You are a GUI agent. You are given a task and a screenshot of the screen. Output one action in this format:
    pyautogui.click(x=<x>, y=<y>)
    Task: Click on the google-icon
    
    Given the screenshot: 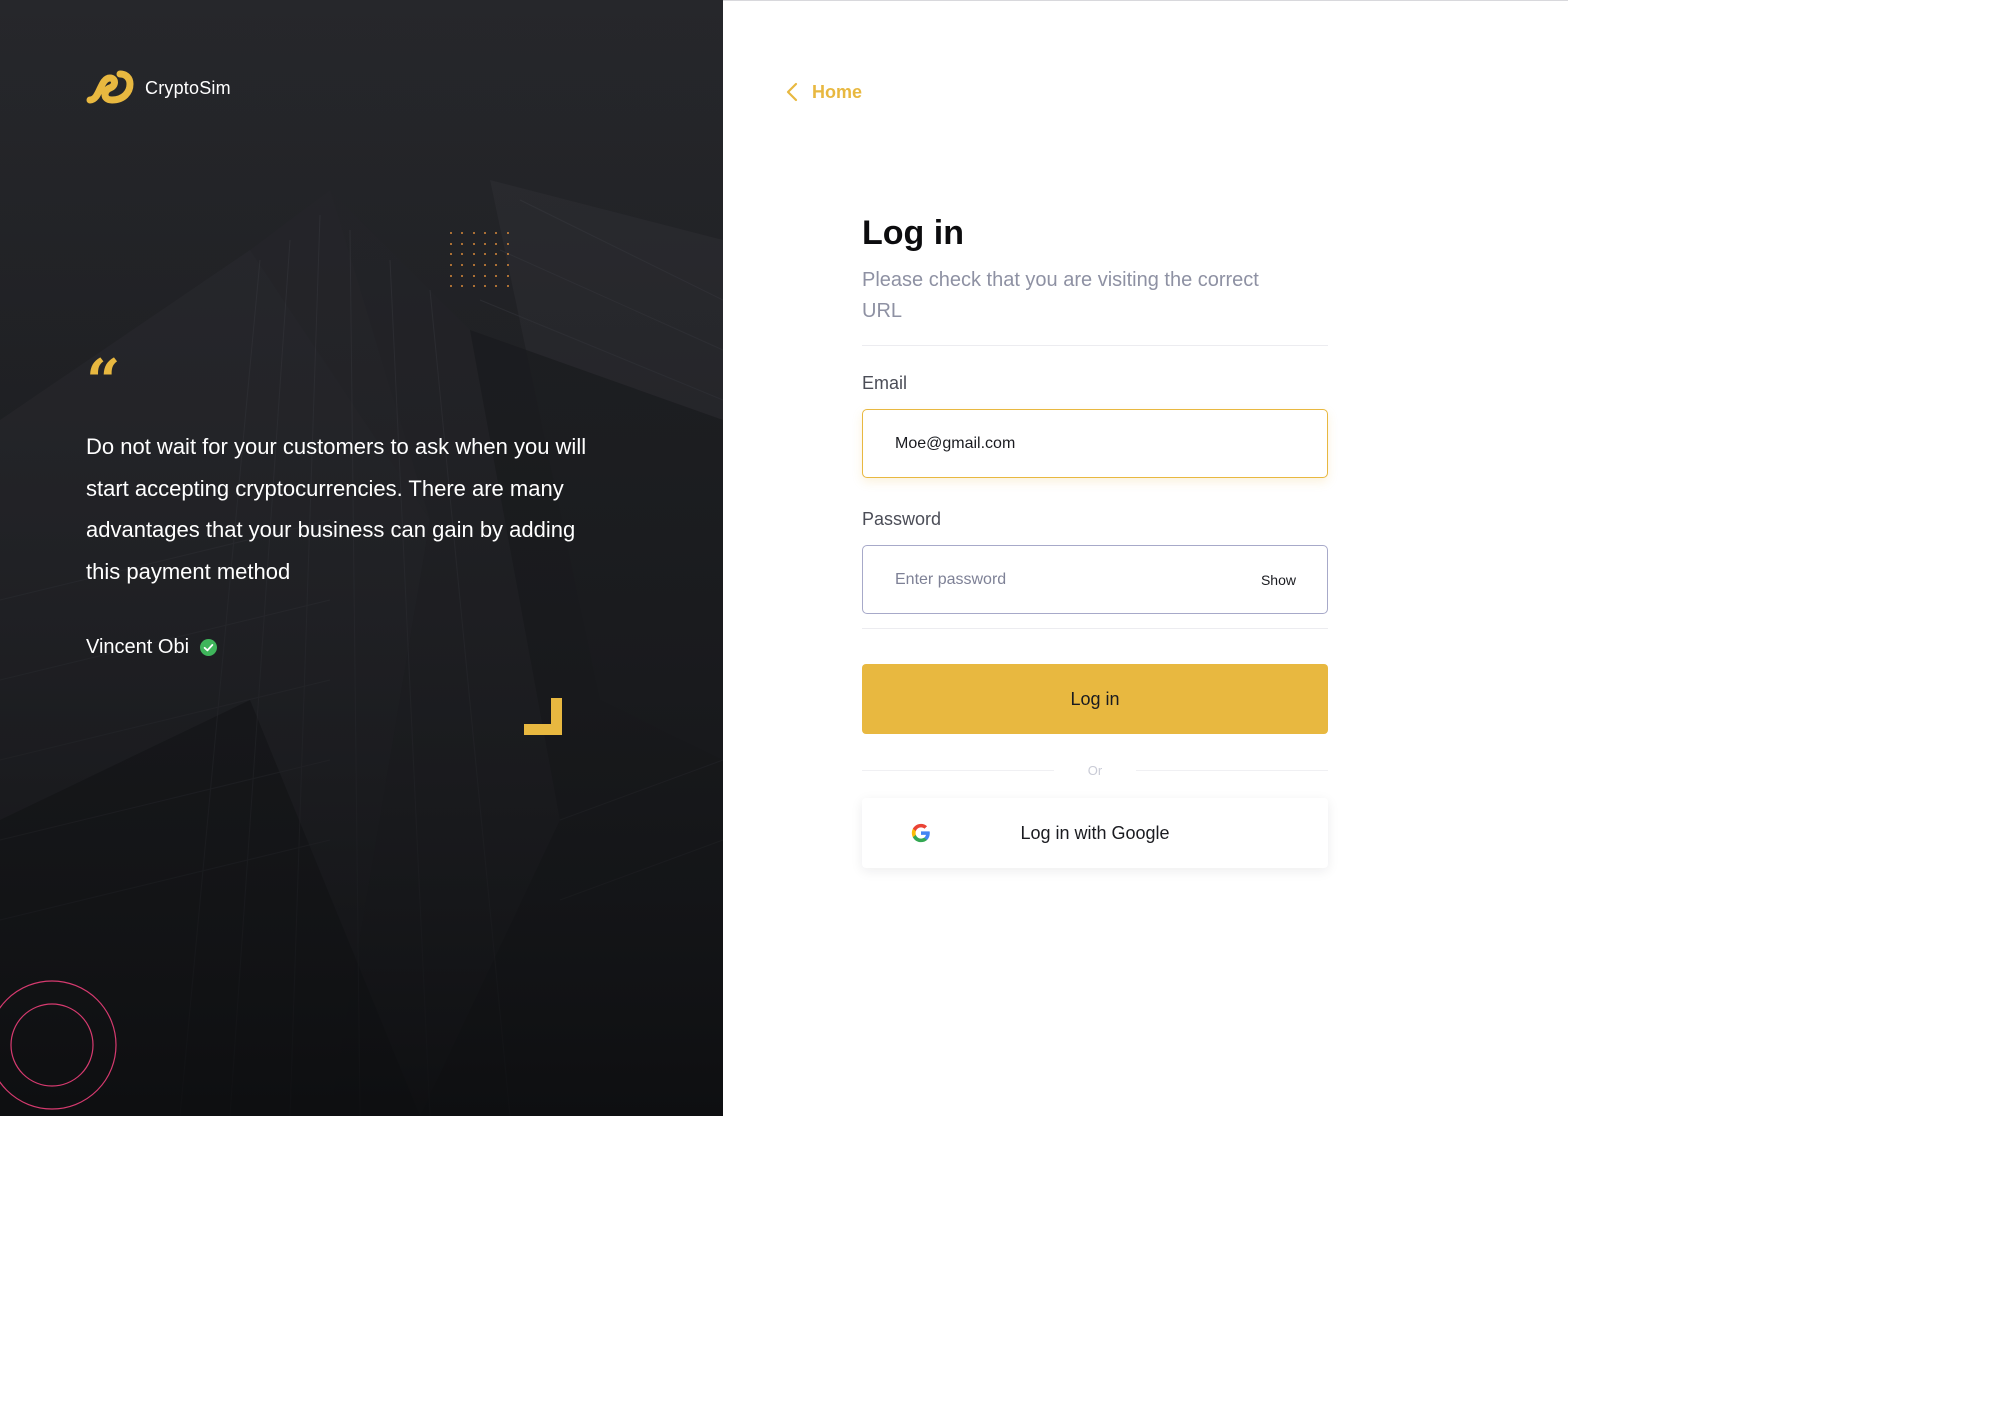 What is the action you would take?
    pyautogui.click(x=920, y=833)
    